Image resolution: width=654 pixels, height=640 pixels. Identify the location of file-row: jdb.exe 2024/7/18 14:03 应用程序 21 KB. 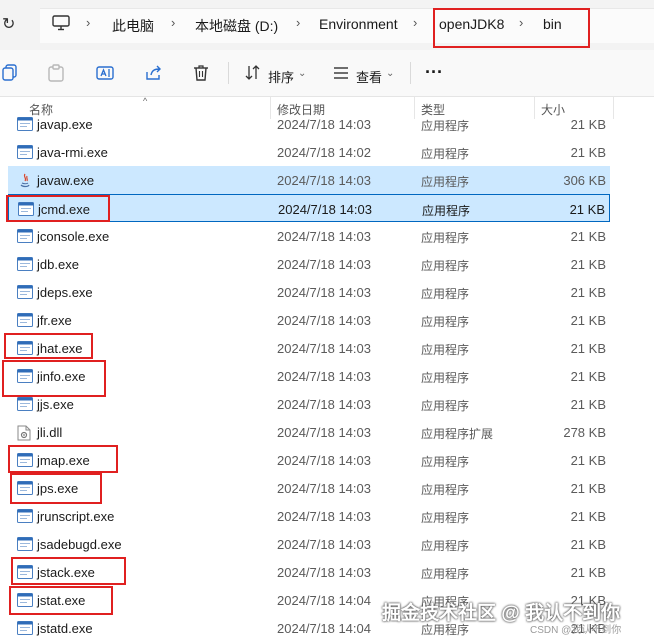
(309, 264).